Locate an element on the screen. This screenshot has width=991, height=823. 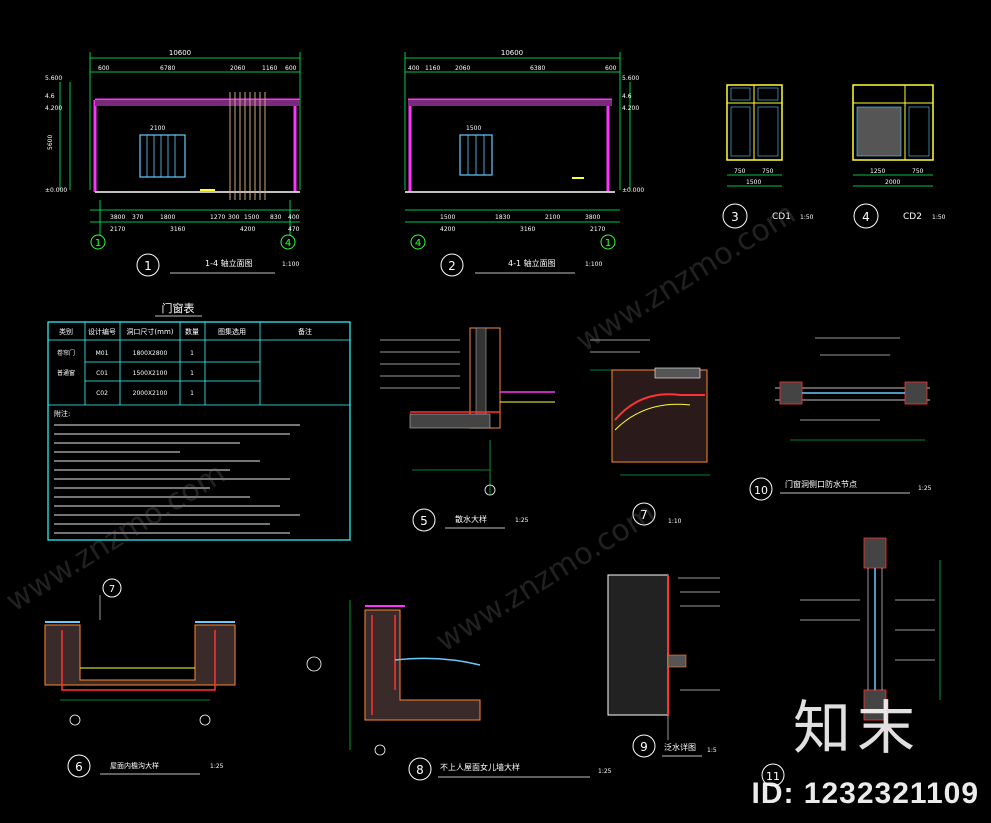
table-header-6: 备注 is located at coordinates (305, 331).